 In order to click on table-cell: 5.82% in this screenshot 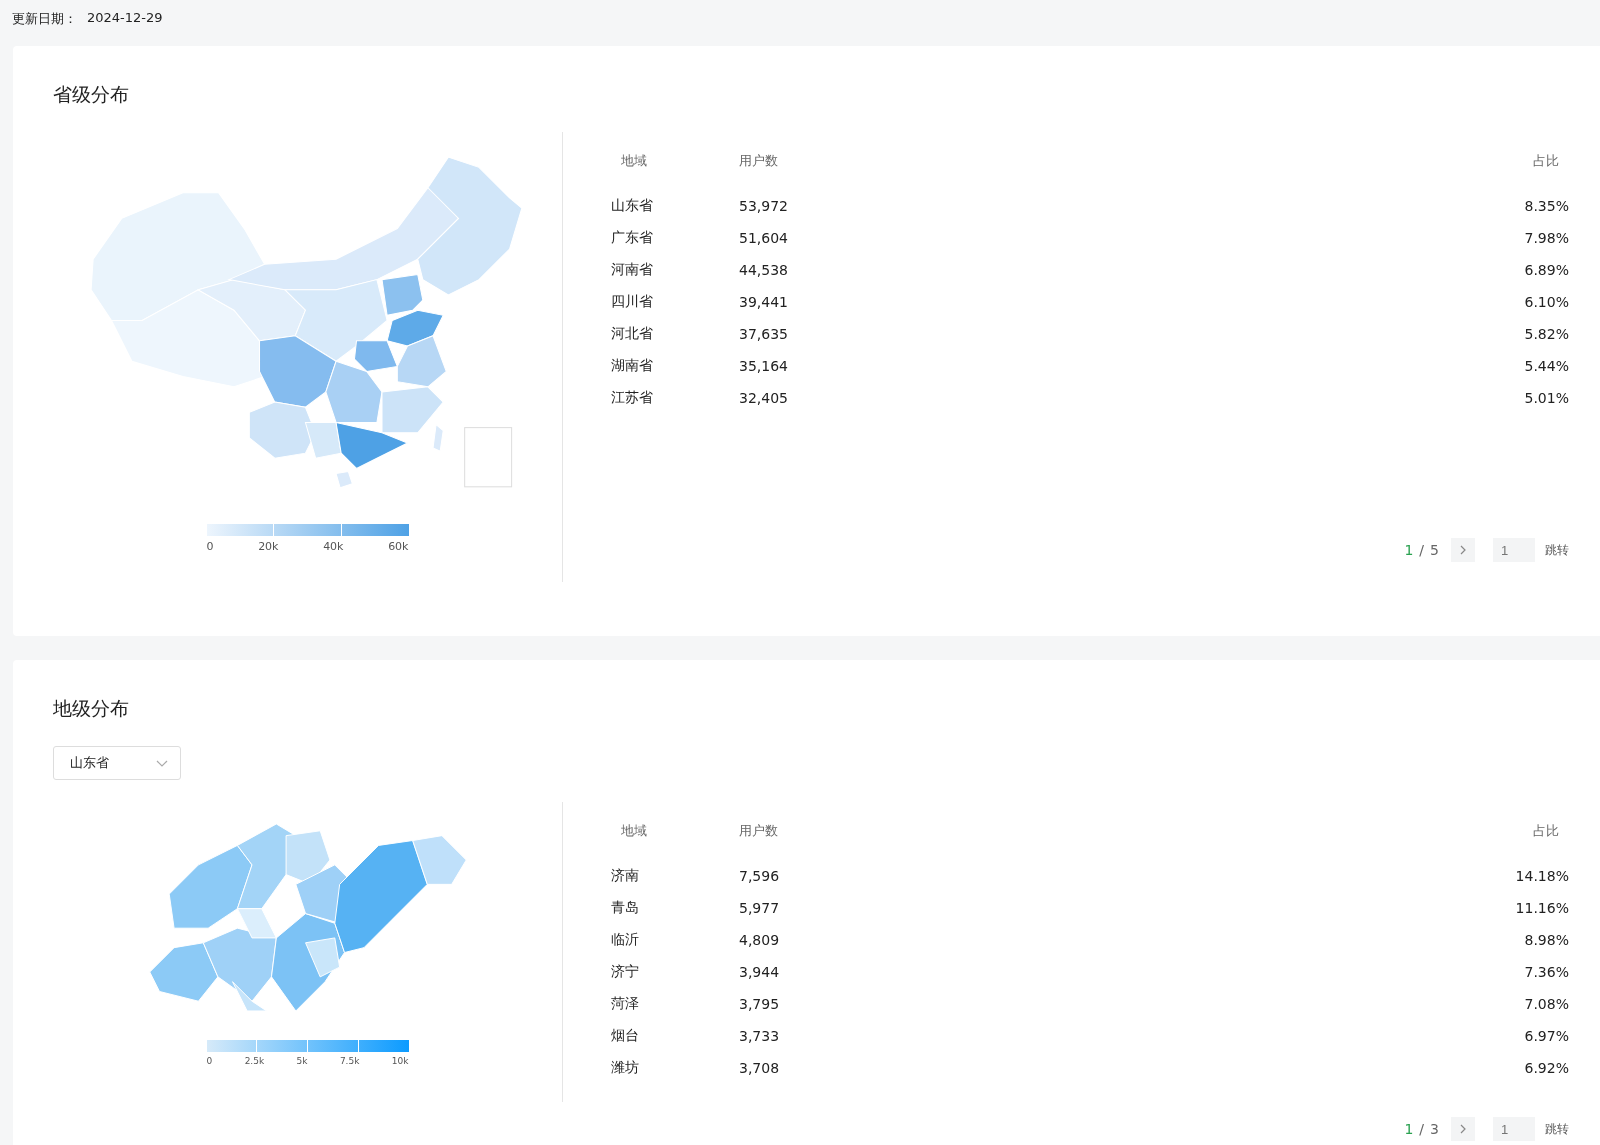, I will do `click(1546, 334)`.